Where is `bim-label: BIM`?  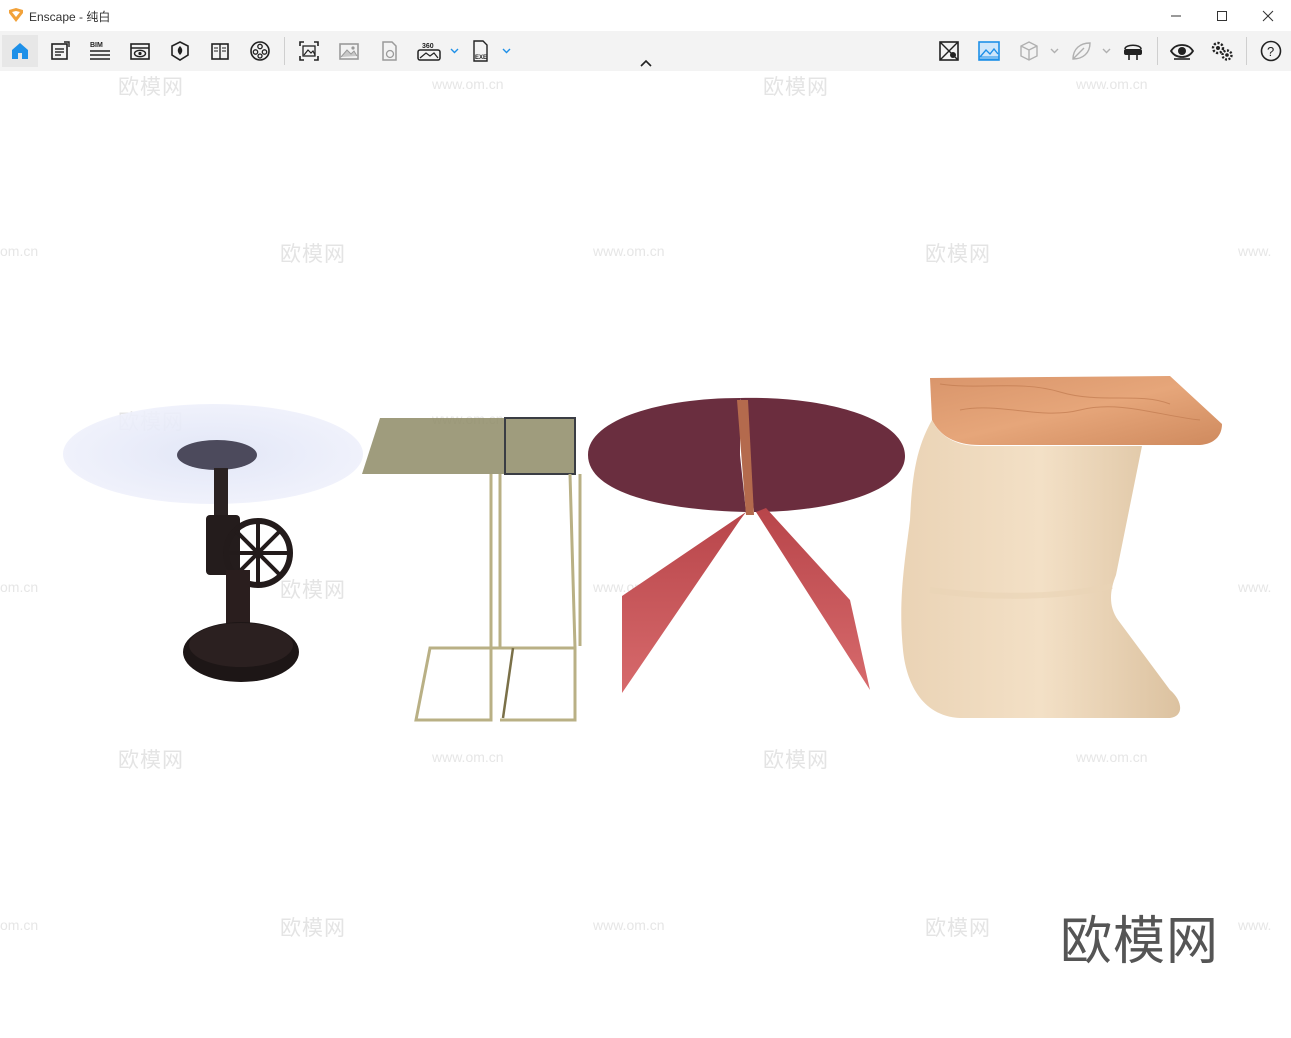
bim-label: BIM is located at coordinates (96, 45).